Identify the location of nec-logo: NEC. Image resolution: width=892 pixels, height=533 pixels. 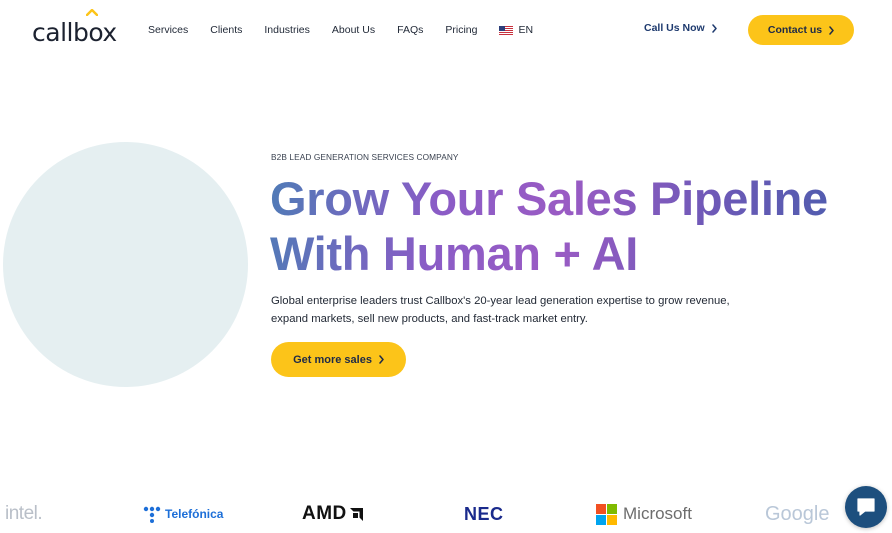
(484, 514).